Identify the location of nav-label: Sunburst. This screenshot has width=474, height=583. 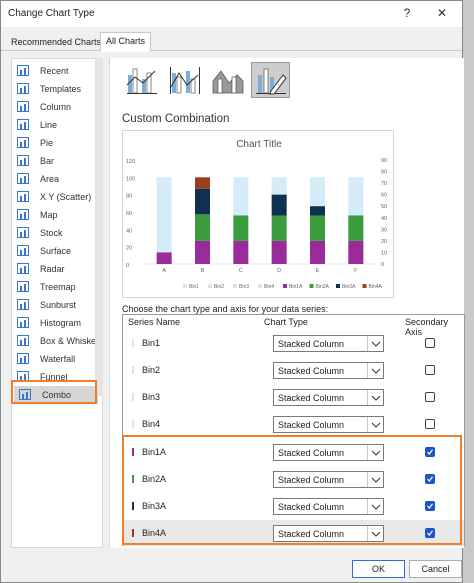
(58, 304).